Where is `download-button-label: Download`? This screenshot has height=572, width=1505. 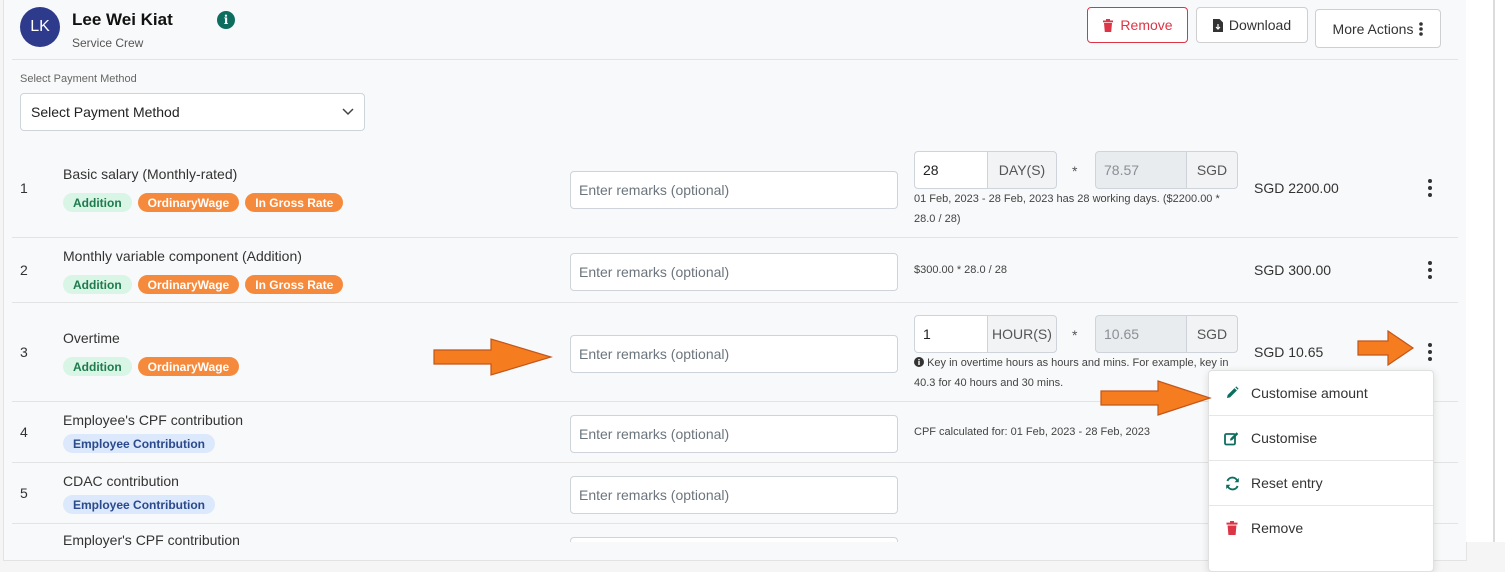 download-button-label: Download is located at coordinates (1260, 25).